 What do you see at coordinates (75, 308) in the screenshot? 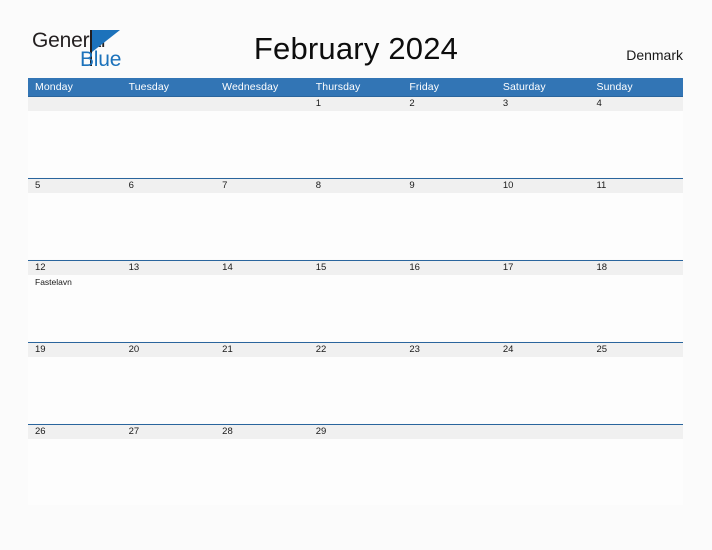
I see `day-event-cell: Fastelavn` at bounding box center [75, 308].